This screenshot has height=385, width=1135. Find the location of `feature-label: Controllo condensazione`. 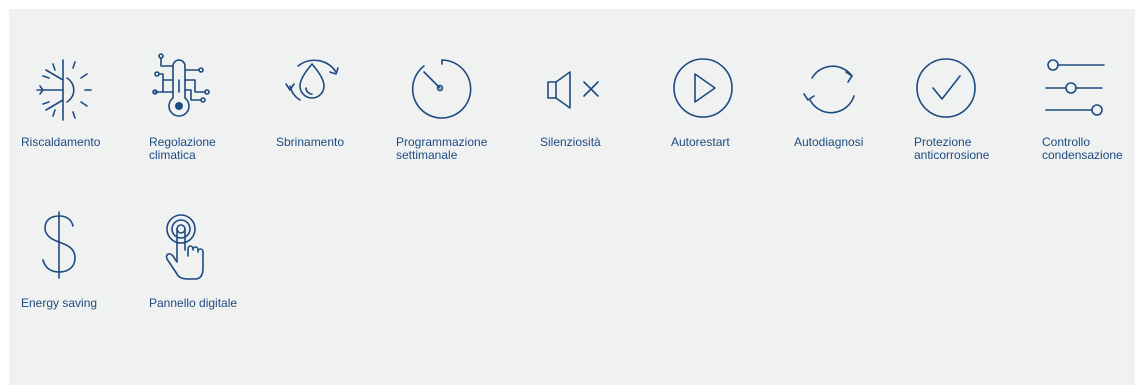

feature-label: Controllo condensazione is located at coordinates (1082, 148).